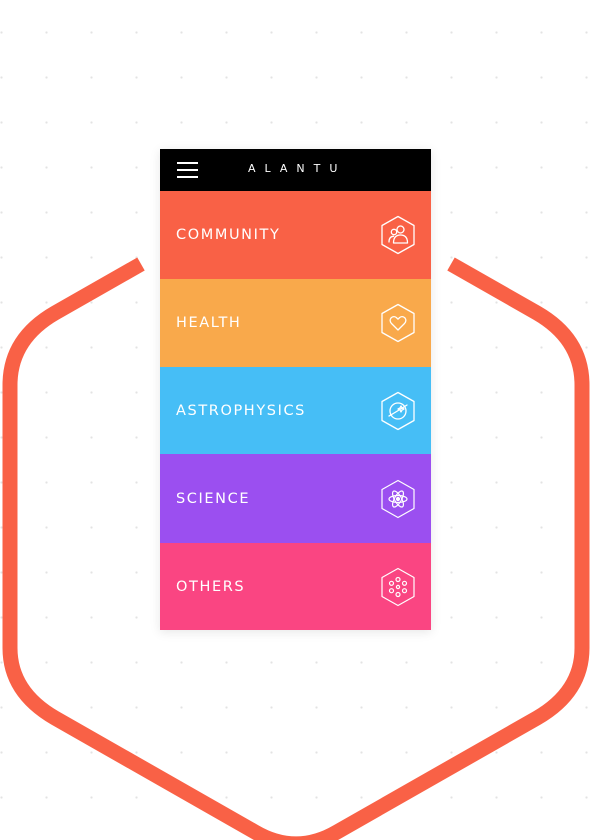 The width and height of the screenshot is (591, 840). I want to click on menu-item-others: OTHERS, so click(295, 586).